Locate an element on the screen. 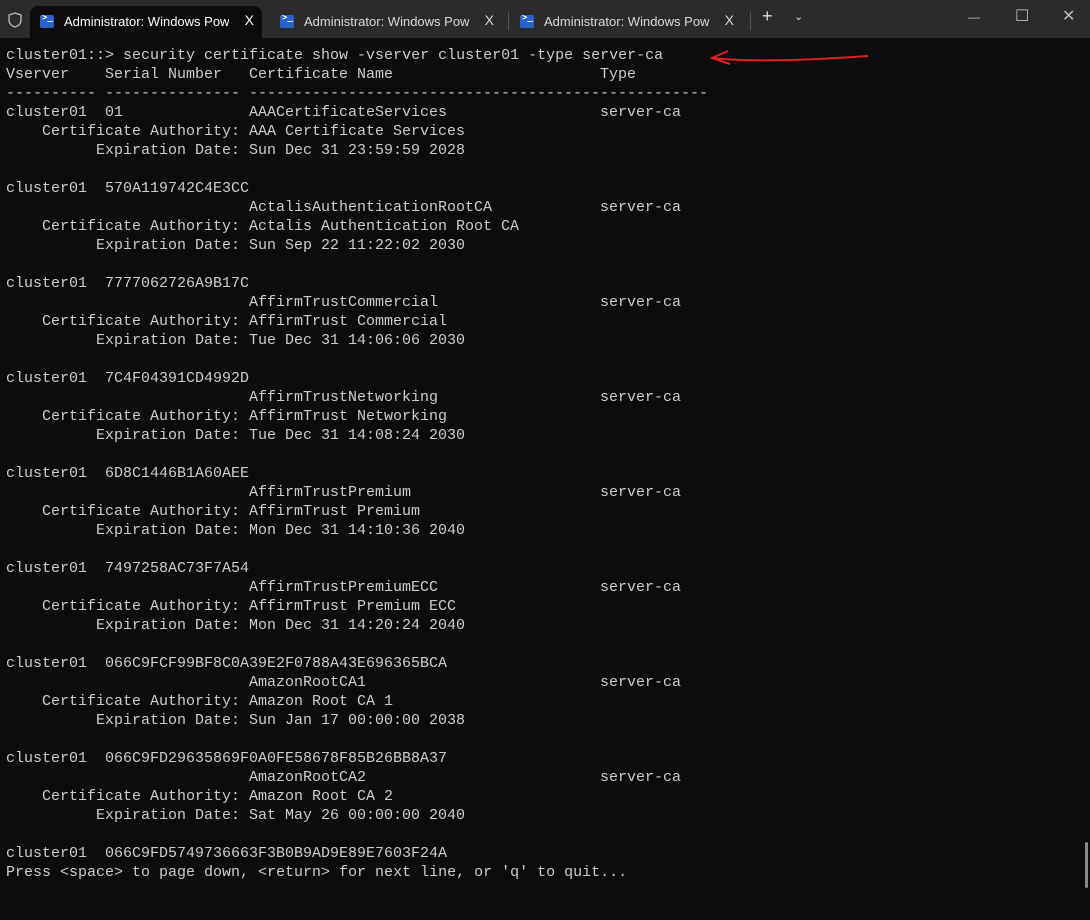  scrollbar-thumb is located at coordinates (1086, 865).